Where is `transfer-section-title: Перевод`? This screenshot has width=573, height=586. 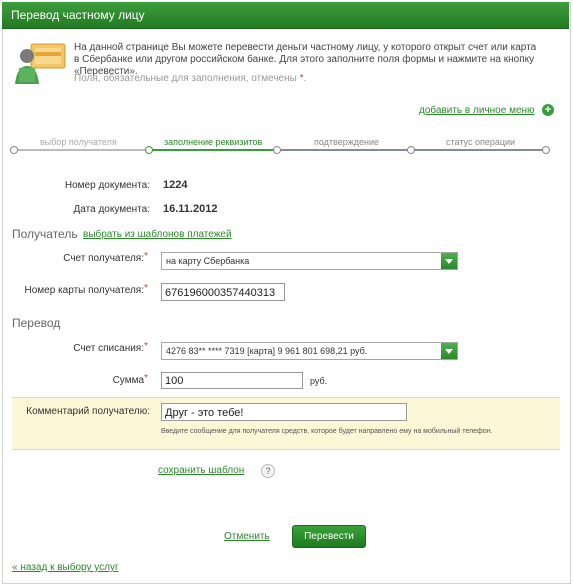
transfer-section-title: Перевод is located at coordinates (36, 323).